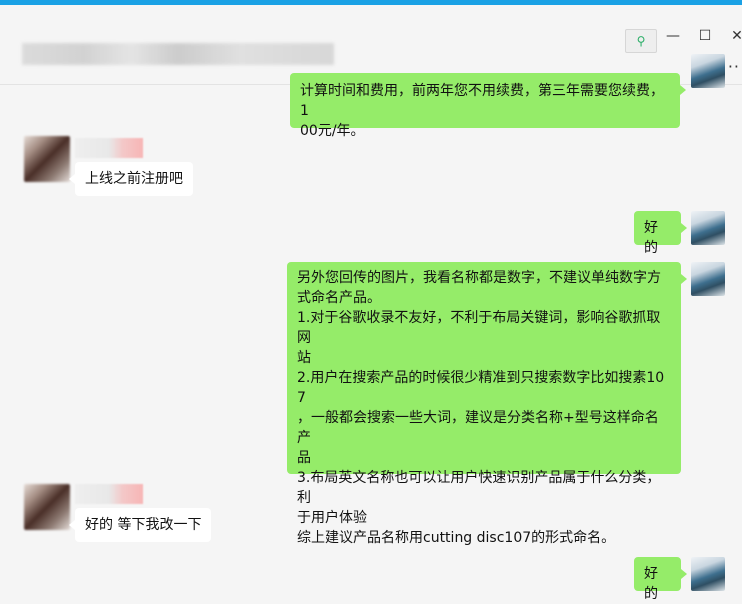  What do you see at coordinates (482, 101) in the screenshot?
I see `message-line: 计算时间和费用，前两年您不用续费，第三年需要您续费，1` at bounding box center [482, 101].